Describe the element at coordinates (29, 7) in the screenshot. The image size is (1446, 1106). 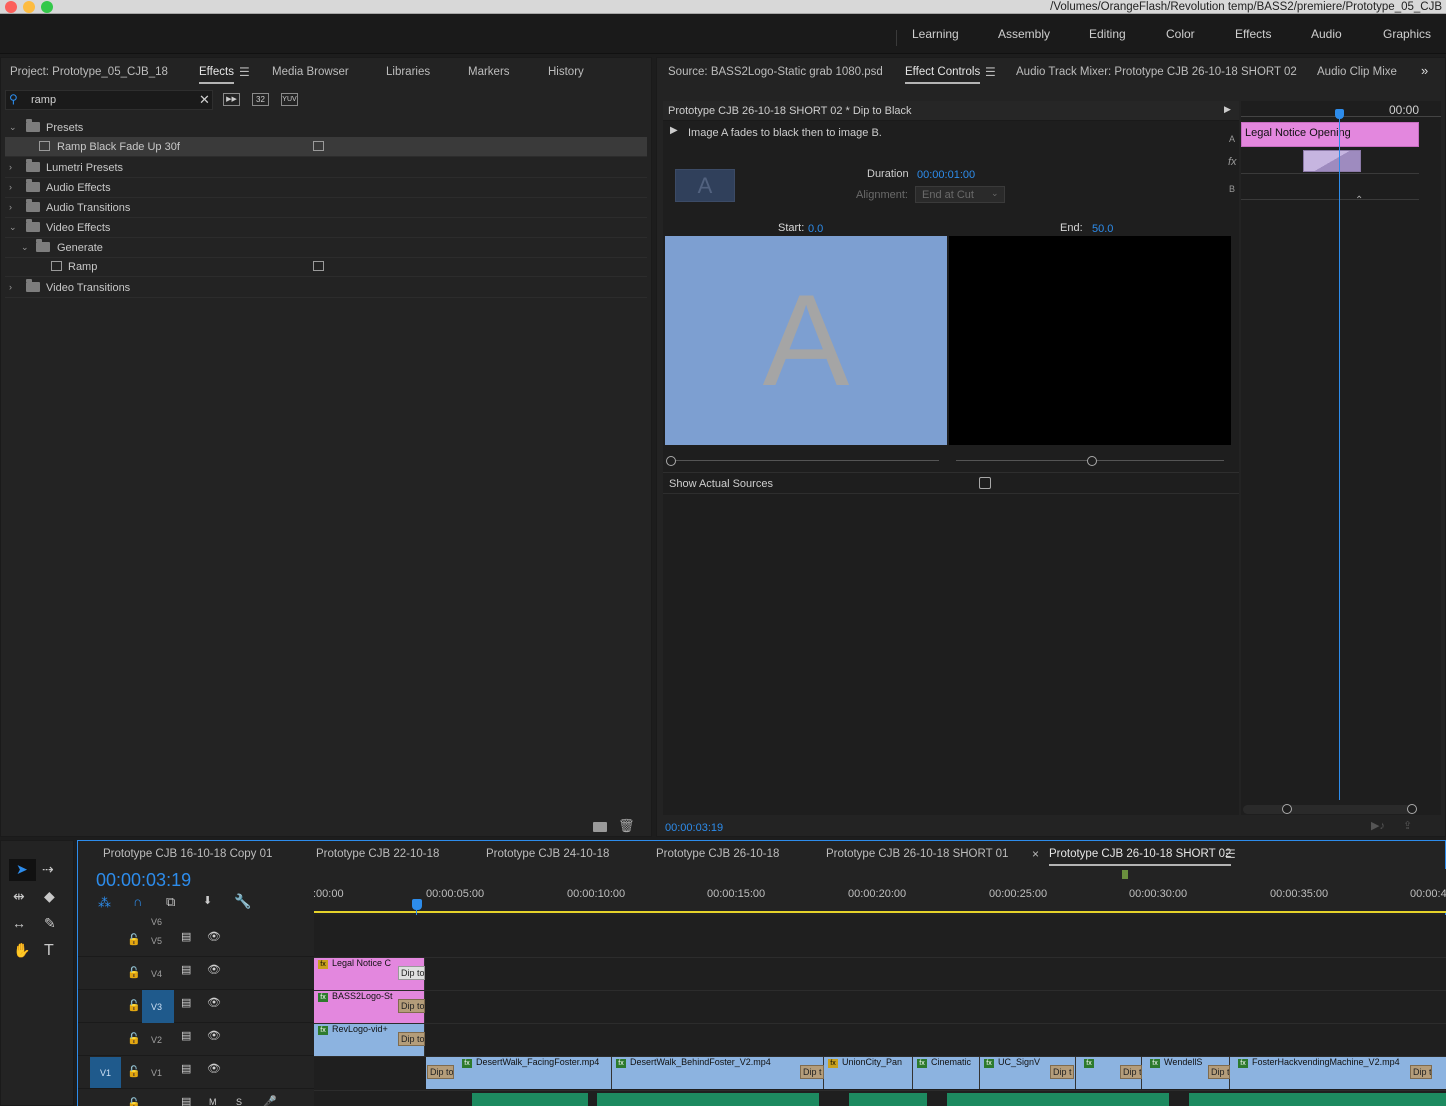
I see `minimize-window-button` at that location.